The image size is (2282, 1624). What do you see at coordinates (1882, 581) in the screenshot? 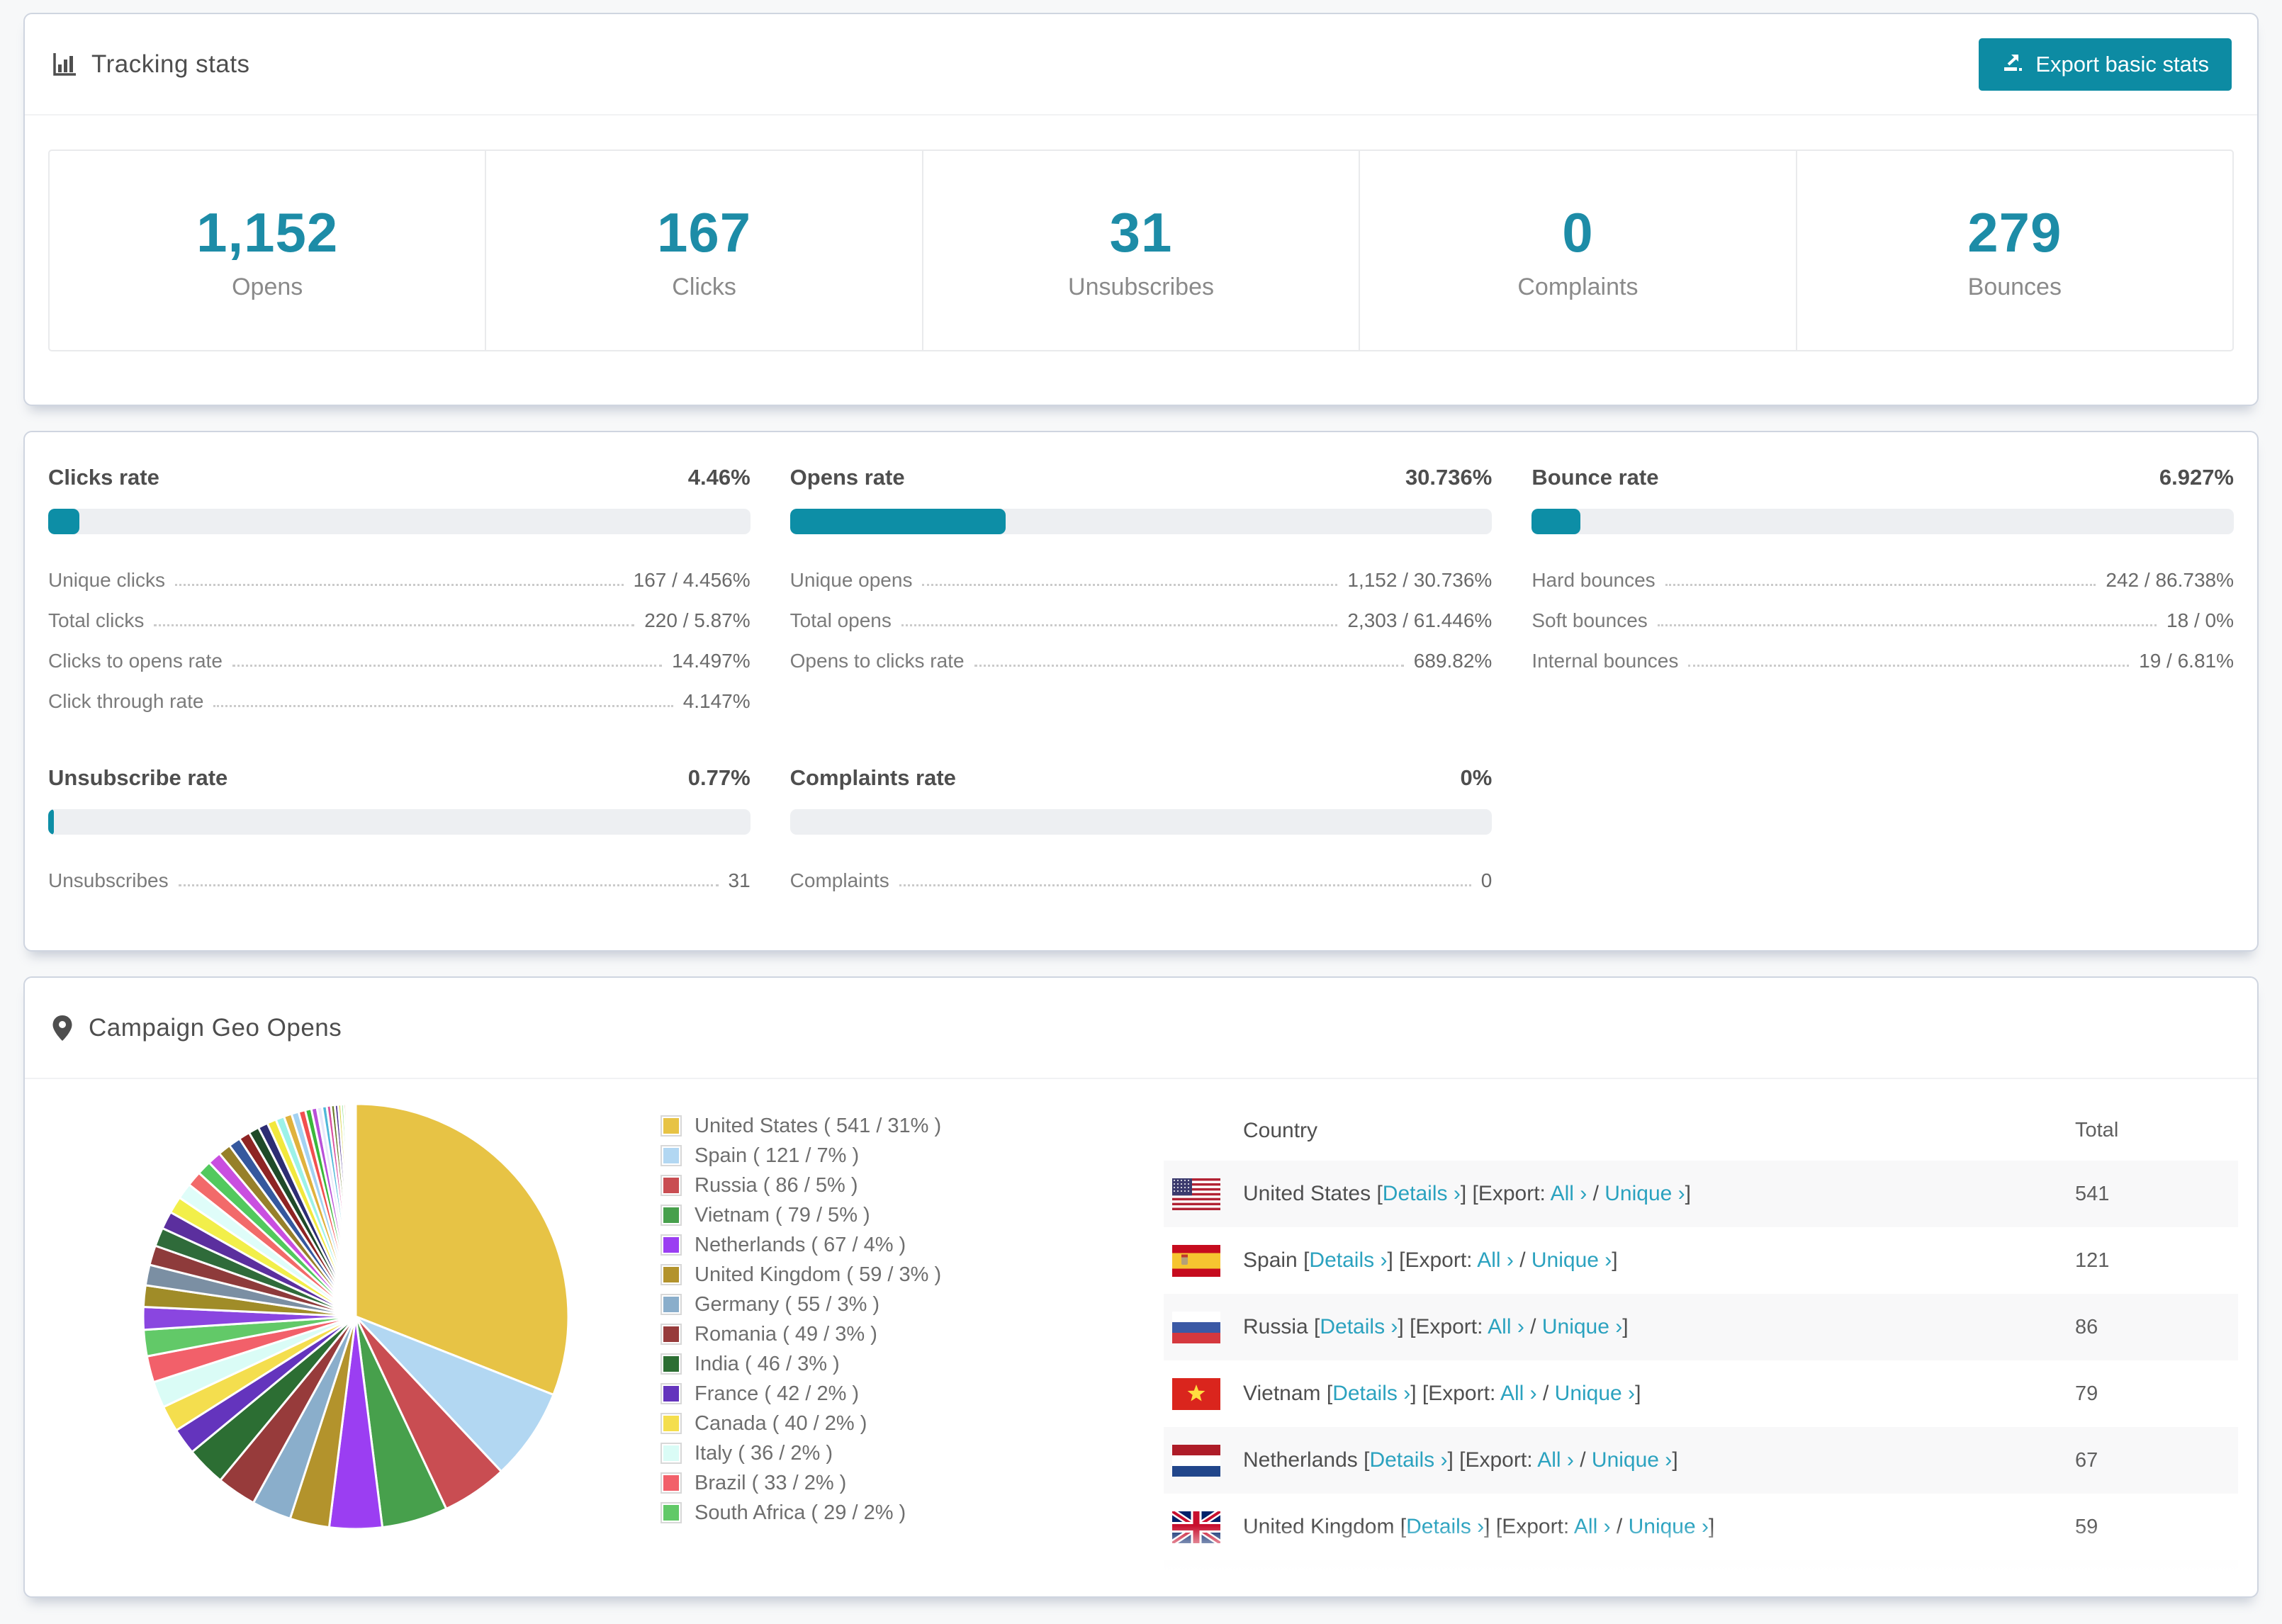
I see `rate-row: Hard bounces 242 / 86.738%` at bounding box center [1882, 581].